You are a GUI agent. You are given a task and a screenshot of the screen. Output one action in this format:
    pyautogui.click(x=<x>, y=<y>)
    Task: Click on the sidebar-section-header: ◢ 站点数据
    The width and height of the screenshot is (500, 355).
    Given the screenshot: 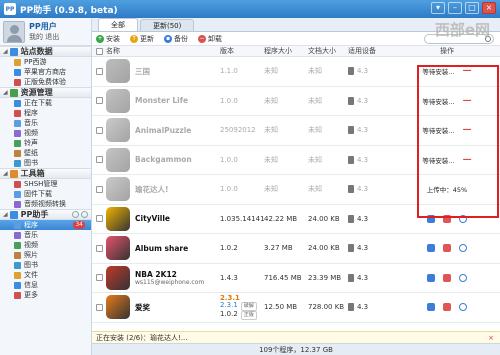 What is the action you would take?
    pyautogui.click(x=45, y=51)
    